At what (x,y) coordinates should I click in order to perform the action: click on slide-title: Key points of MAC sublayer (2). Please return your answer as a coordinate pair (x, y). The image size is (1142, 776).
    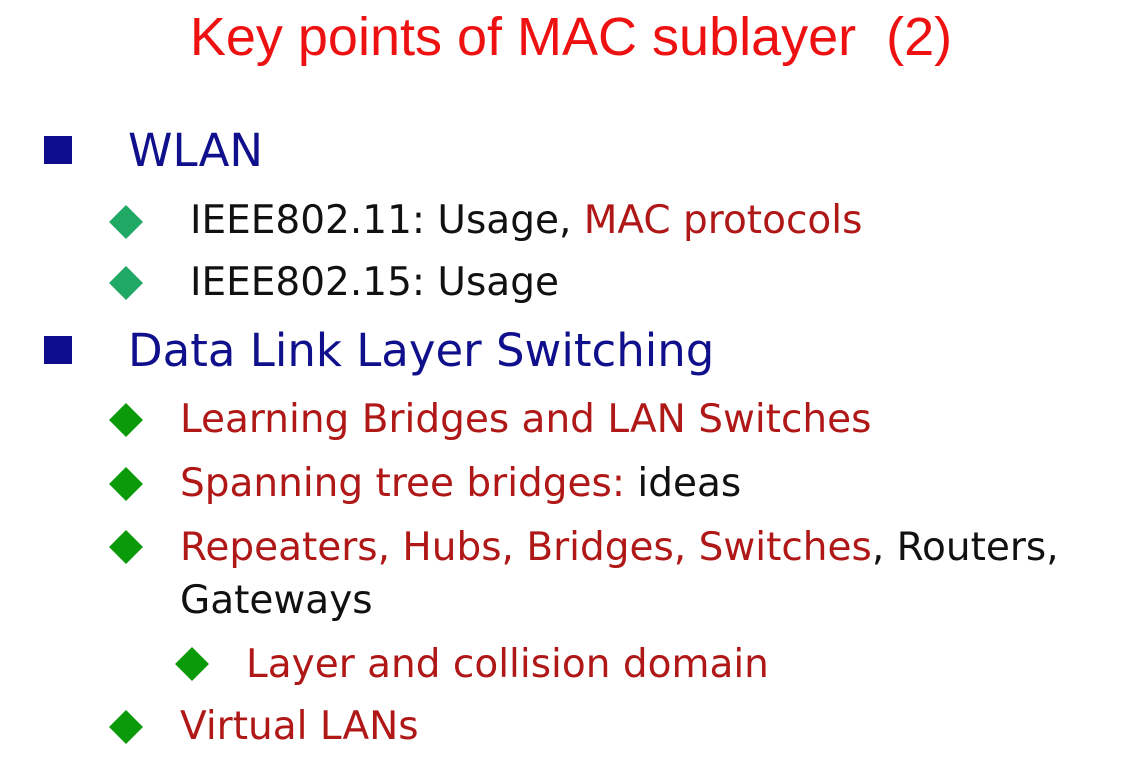
    Looking at the image, I should click on (571, 37).